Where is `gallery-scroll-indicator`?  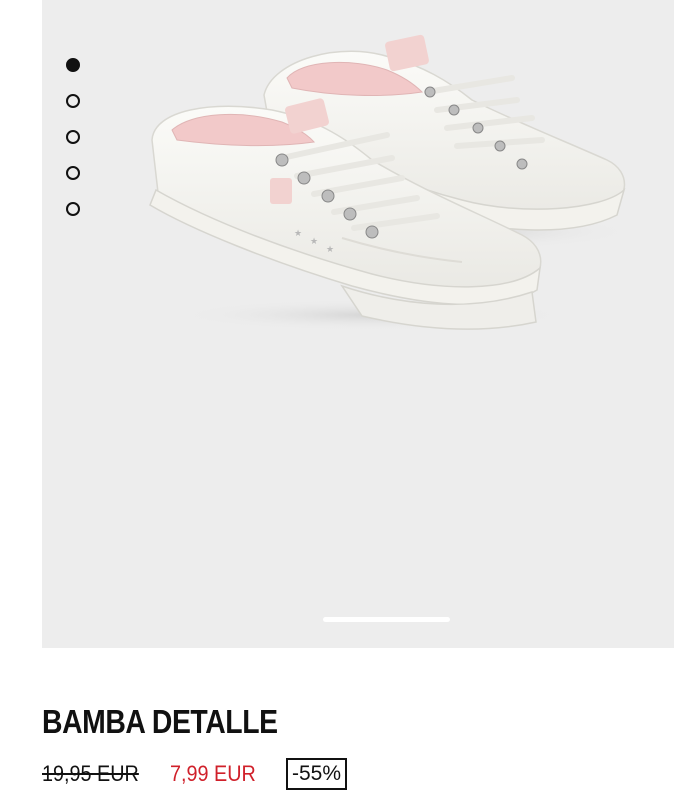
gallery-scroll-indicator is located at coordinates (386, 619).